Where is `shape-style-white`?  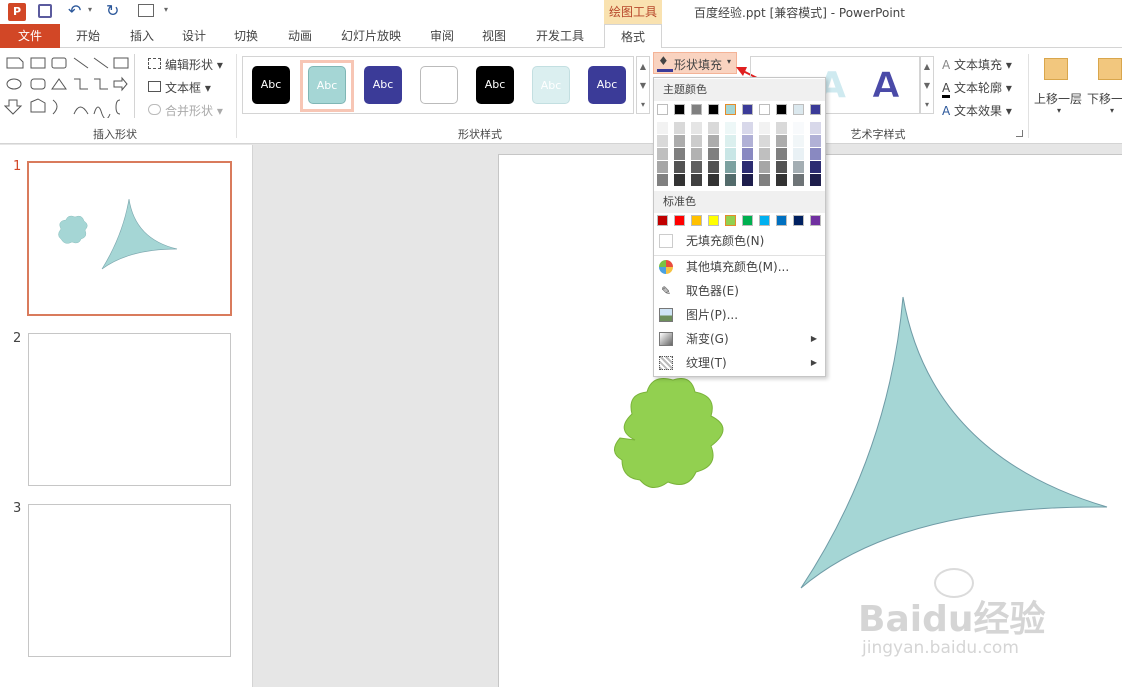 shape-style-white is located at coordinates (439, 85).